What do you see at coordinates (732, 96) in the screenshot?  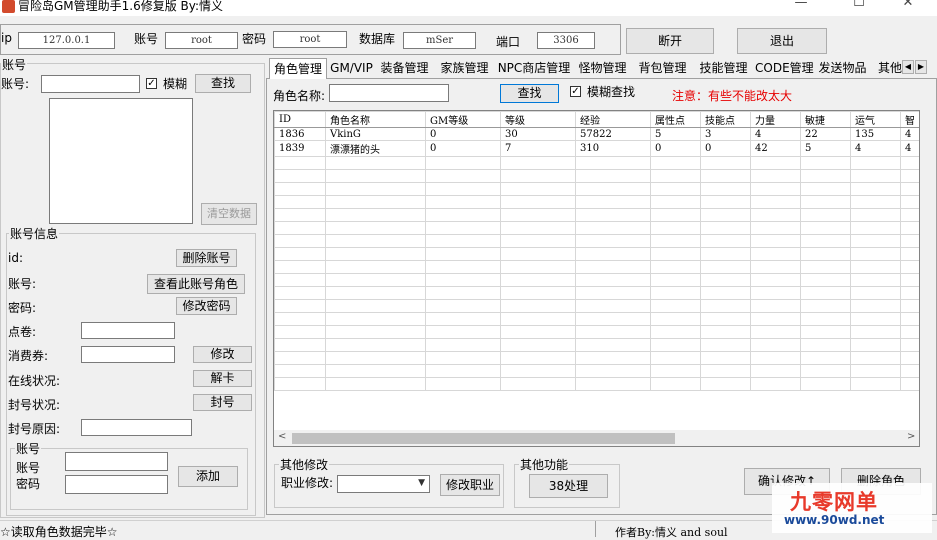 I see `warning-note: 注意：有些不能改太大` at bounding box center [732, 96].